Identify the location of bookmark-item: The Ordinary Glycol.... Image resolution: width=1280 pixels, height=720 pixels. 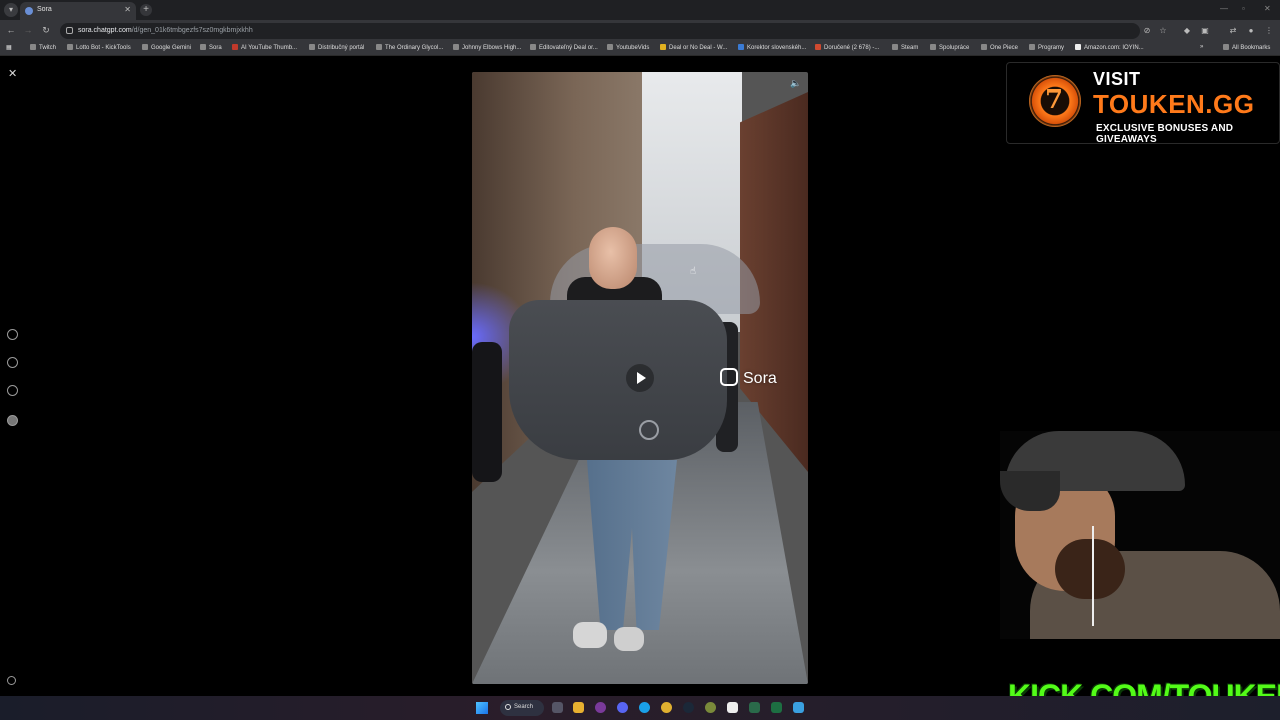
(409, 47).